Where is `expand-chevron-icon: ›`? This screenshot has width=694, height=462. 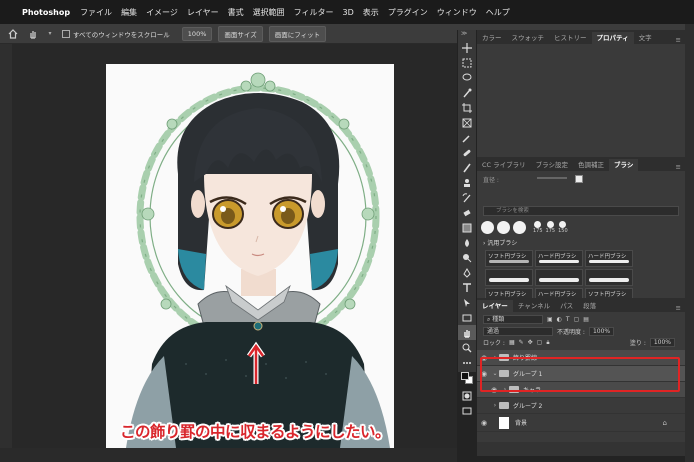
expand-chevron-icon: › is located at coordinates (495, 405).